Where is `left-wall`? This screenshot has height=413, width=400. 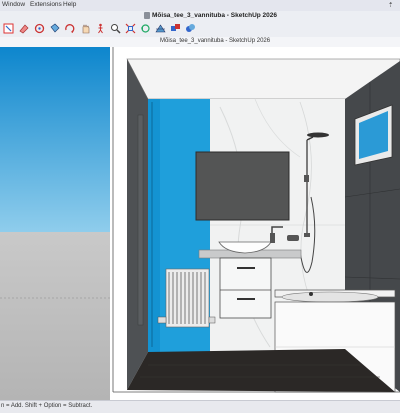
left-wall is located at coordinates (137, 224).